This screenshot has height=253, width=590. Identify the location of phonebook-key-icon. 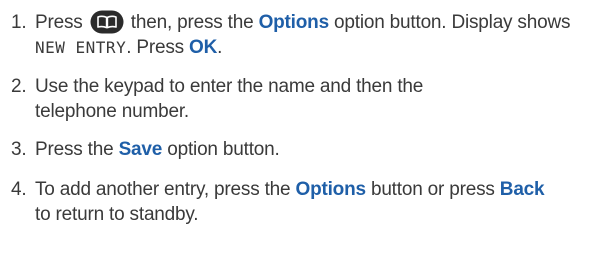
(107, 22).